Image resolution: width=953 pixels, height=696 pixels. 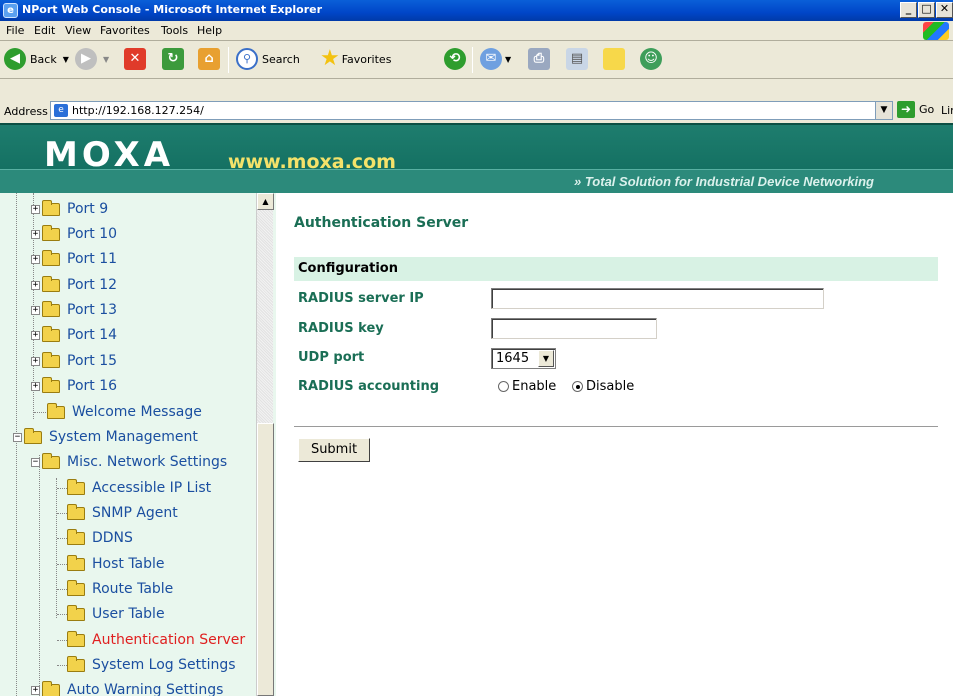 What do you see at coordinates (341, 328) in the screenshot?
I see `radius-key-label: RADIUS key` at bounding box center [341, 328].